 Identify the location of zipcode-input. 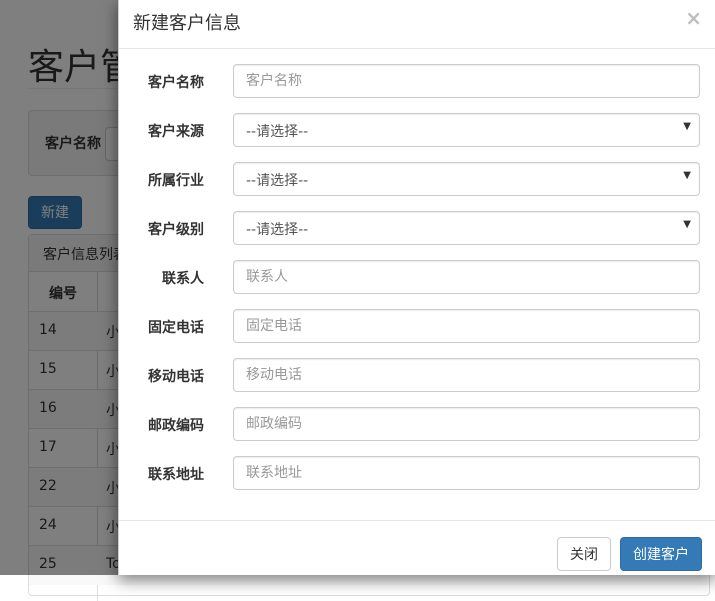
(466, 424).